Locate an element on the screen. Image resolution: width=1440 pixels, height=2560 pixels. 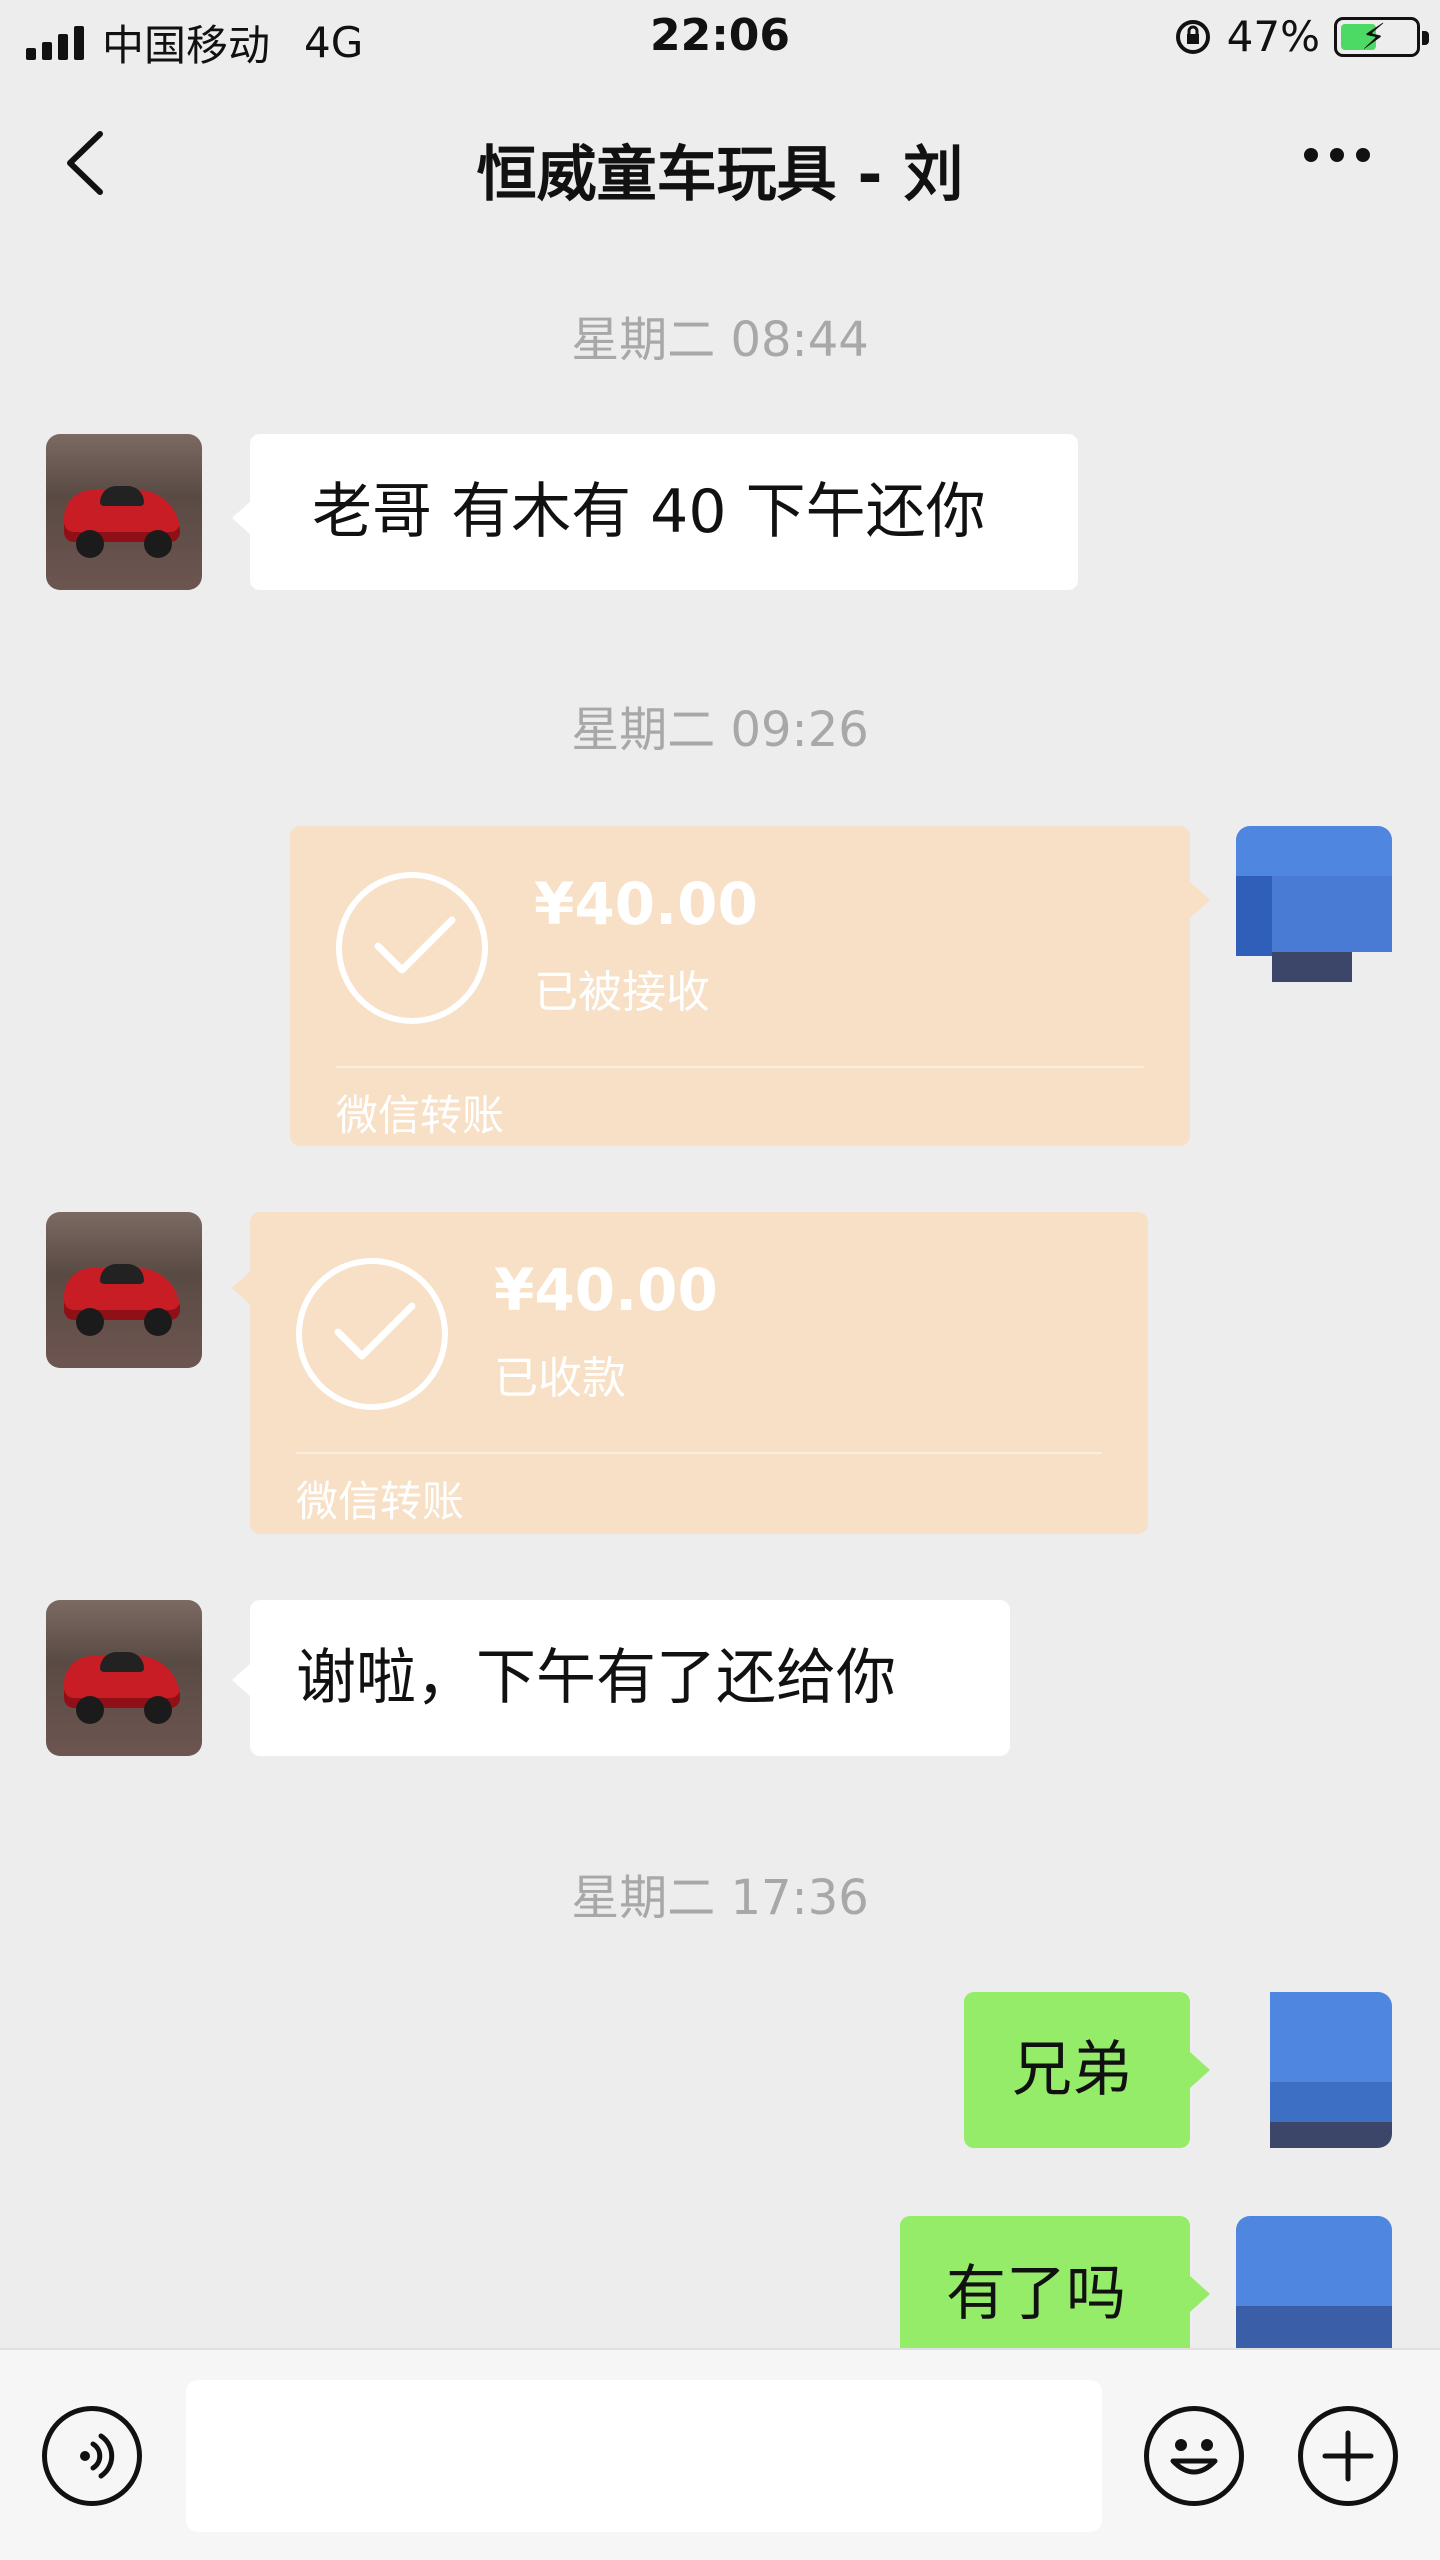
time-divider: 星期二 09:26 is located at coordinates (720, 730).